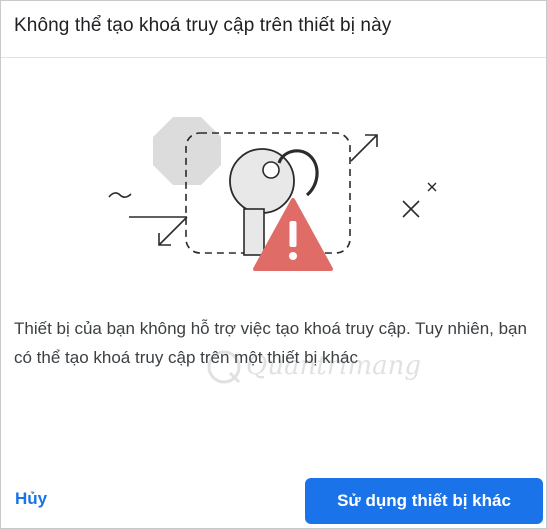 This screenshot has width=547, height=529. Describe the element at coordinates (120, 195) in the screenshot. I see `tilde-mark` at that location.